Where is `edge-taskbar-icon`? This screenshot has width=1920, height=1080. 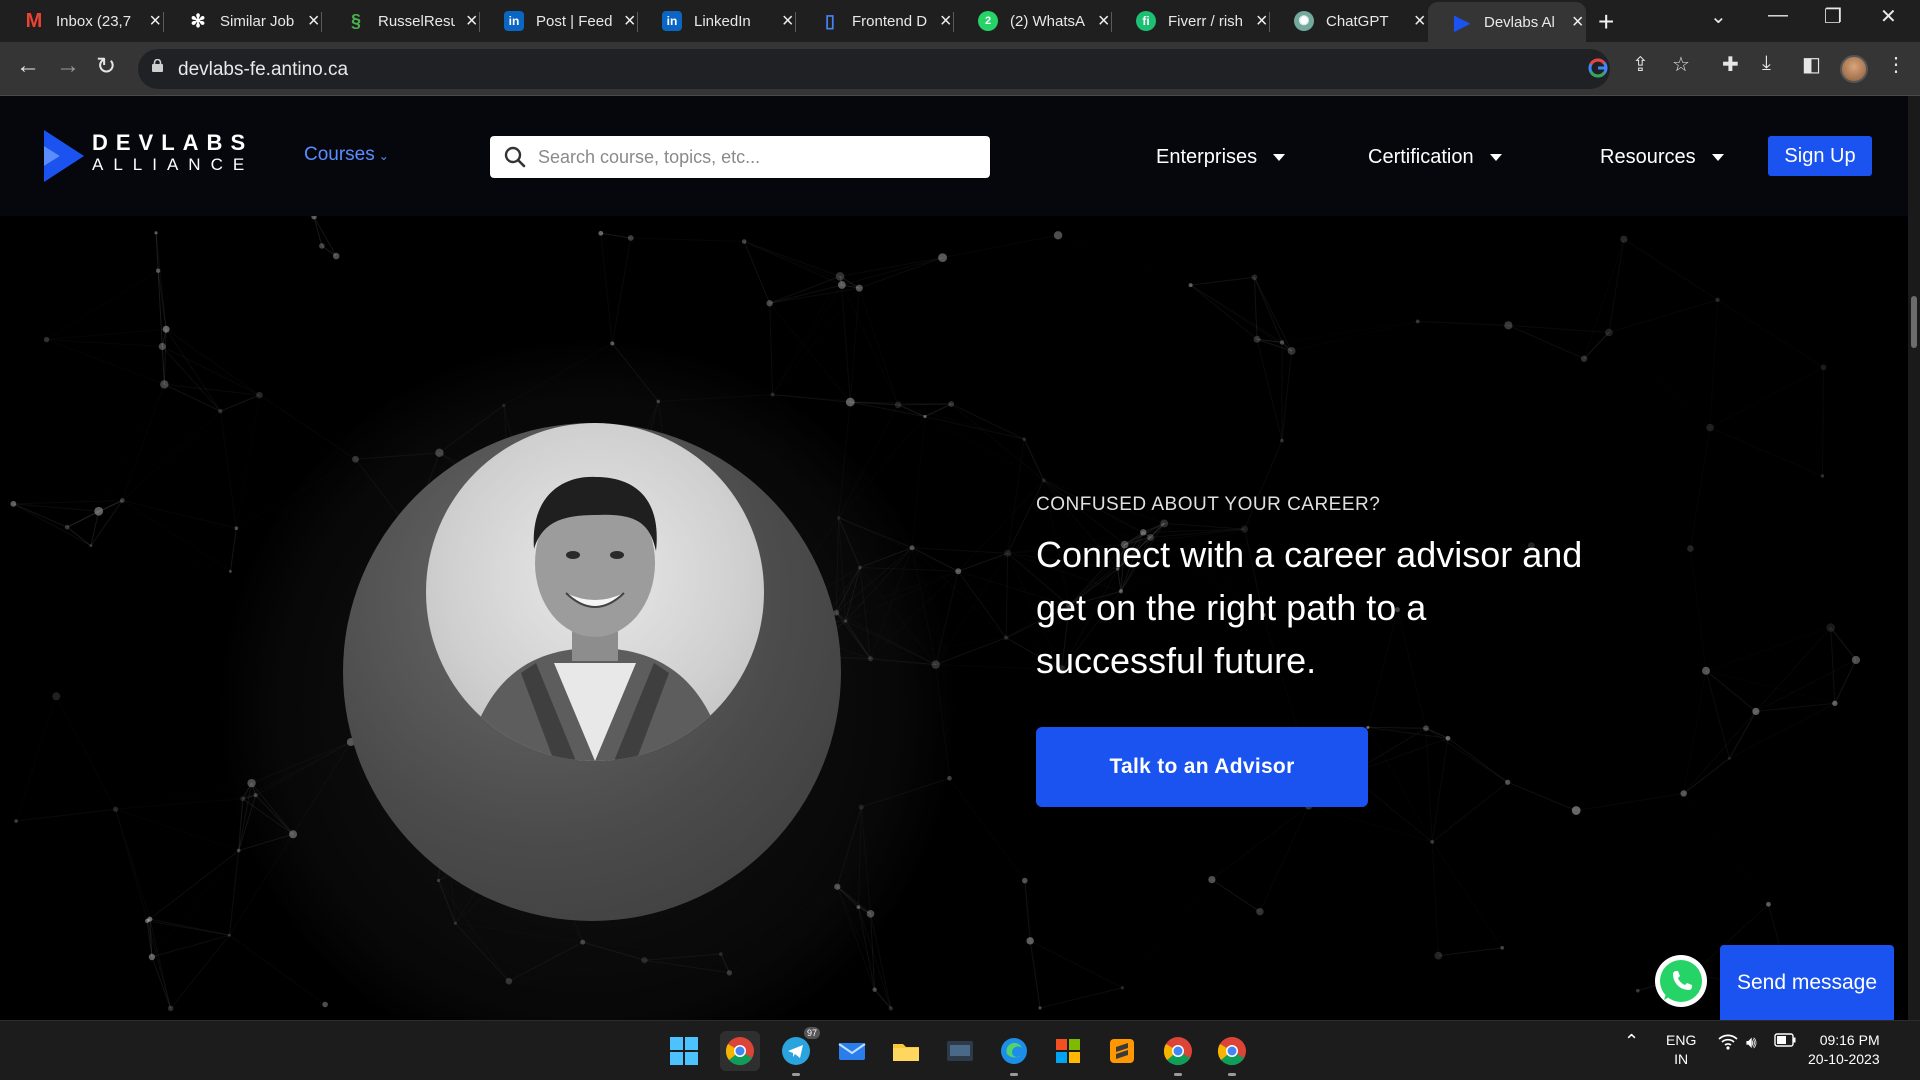 edge-taskbar-icon is located at coordinates (1014, 1053).